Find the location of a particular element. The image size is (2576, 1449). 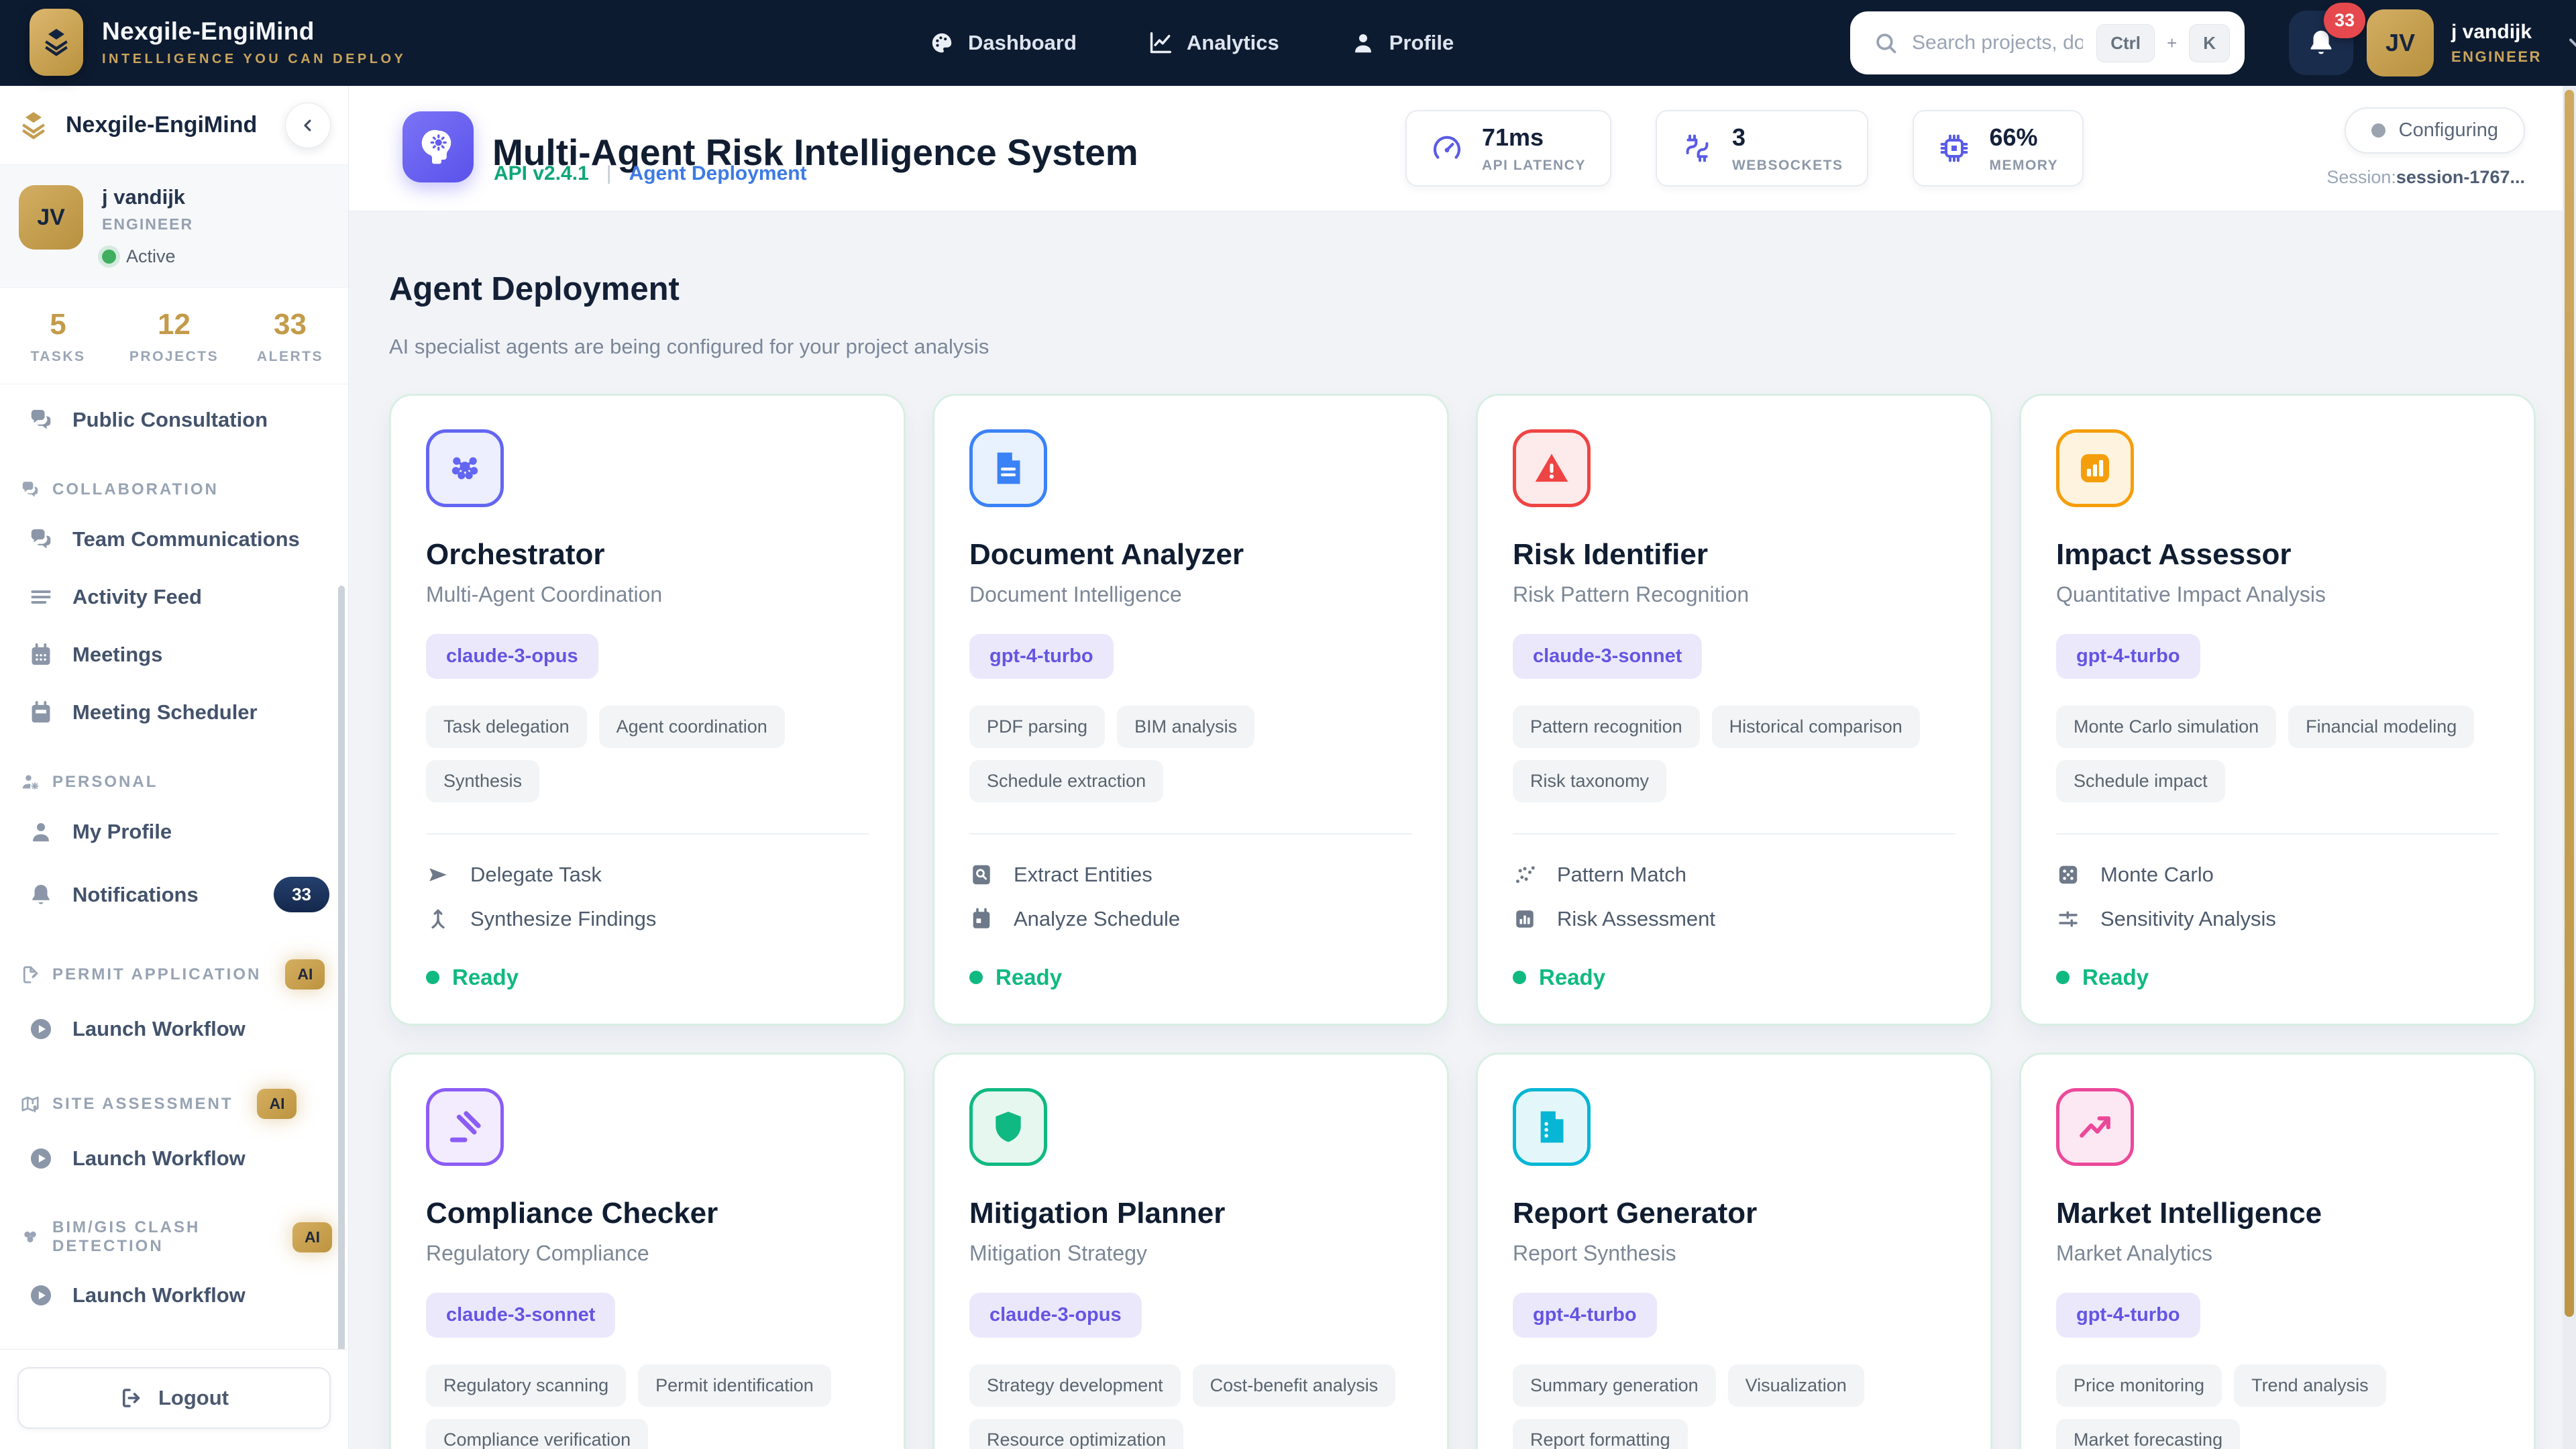

head-gear-icon is located at coordinates (438, 147).